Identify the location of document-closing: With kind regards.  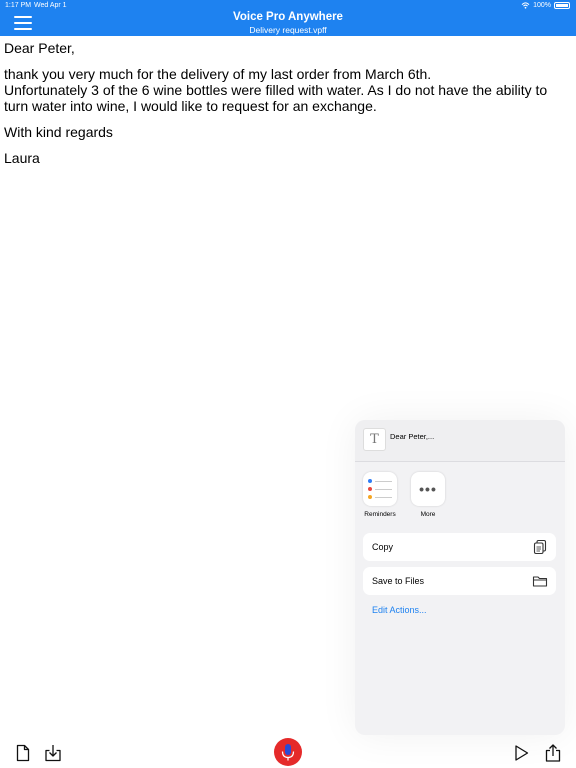
(58, 132).